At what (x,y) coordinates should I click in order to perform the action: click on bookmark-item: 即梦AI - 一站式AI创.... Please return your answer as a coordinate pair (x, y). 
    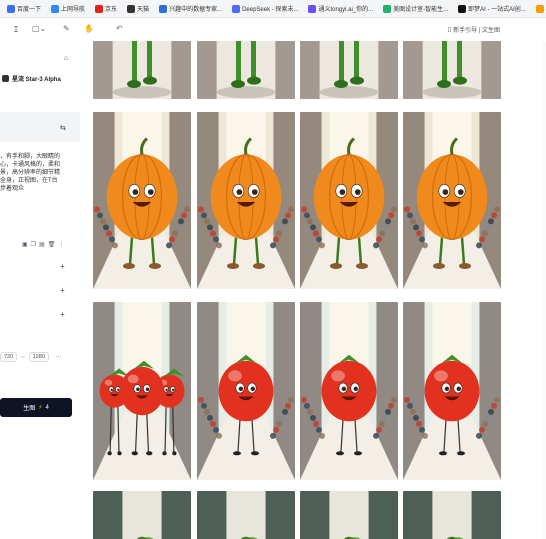
    Looking at the image, I should click on (492, 8).